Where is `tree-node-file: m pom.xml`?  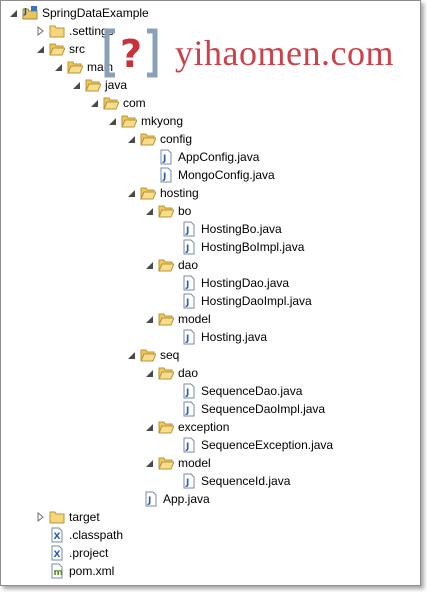 tree-node-file: m pom.xml is located at coordinates (81, 571).